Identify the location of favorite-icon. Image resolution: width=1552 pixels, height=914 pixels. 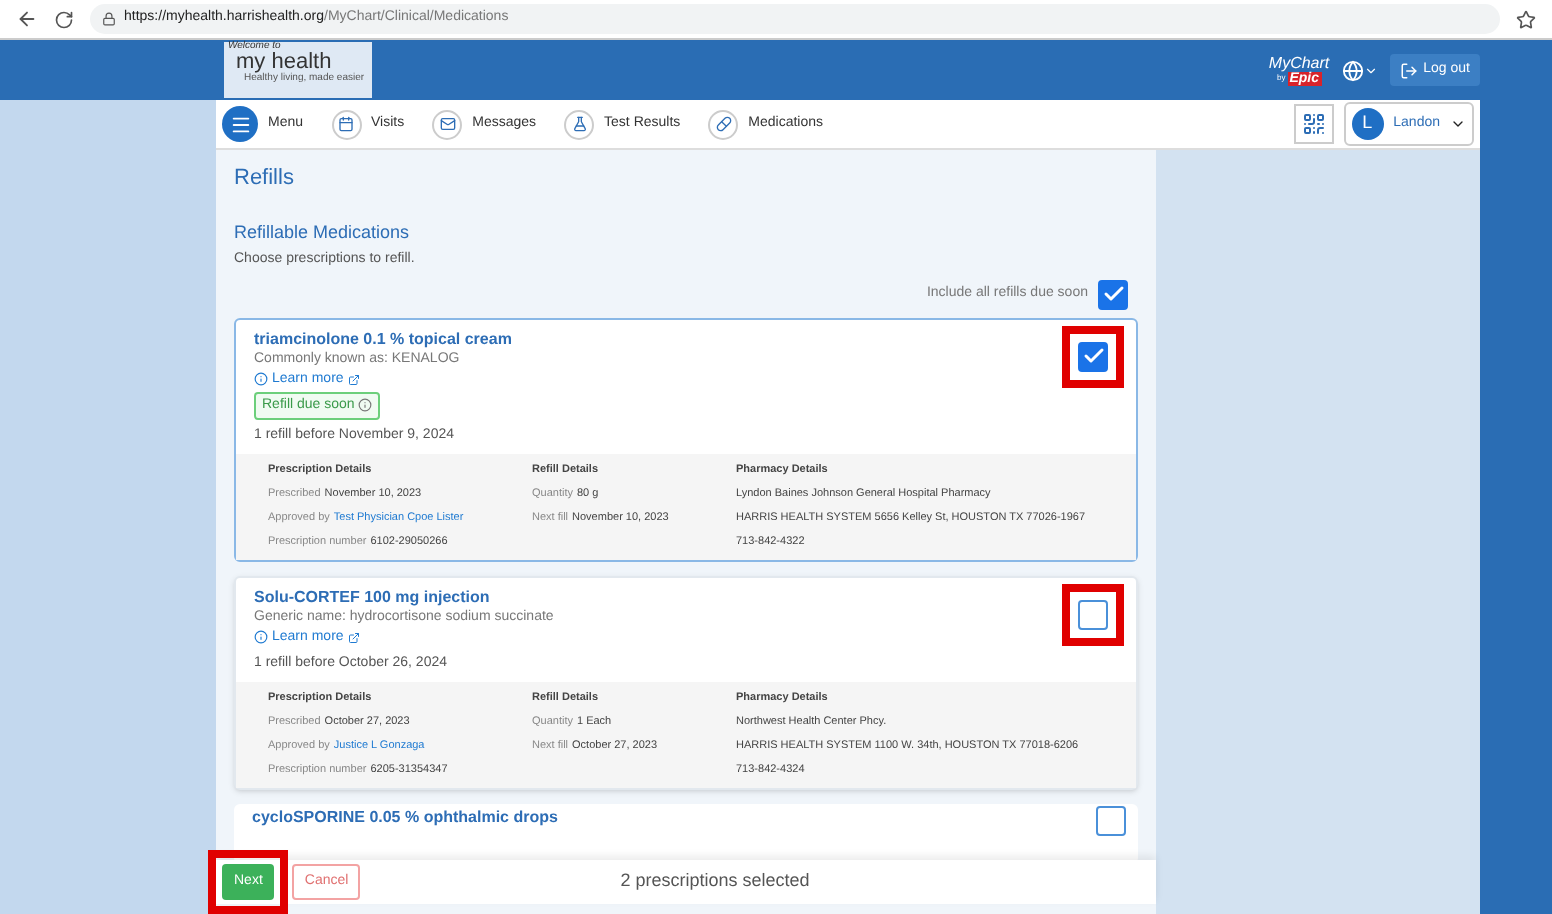
(1526, 19).